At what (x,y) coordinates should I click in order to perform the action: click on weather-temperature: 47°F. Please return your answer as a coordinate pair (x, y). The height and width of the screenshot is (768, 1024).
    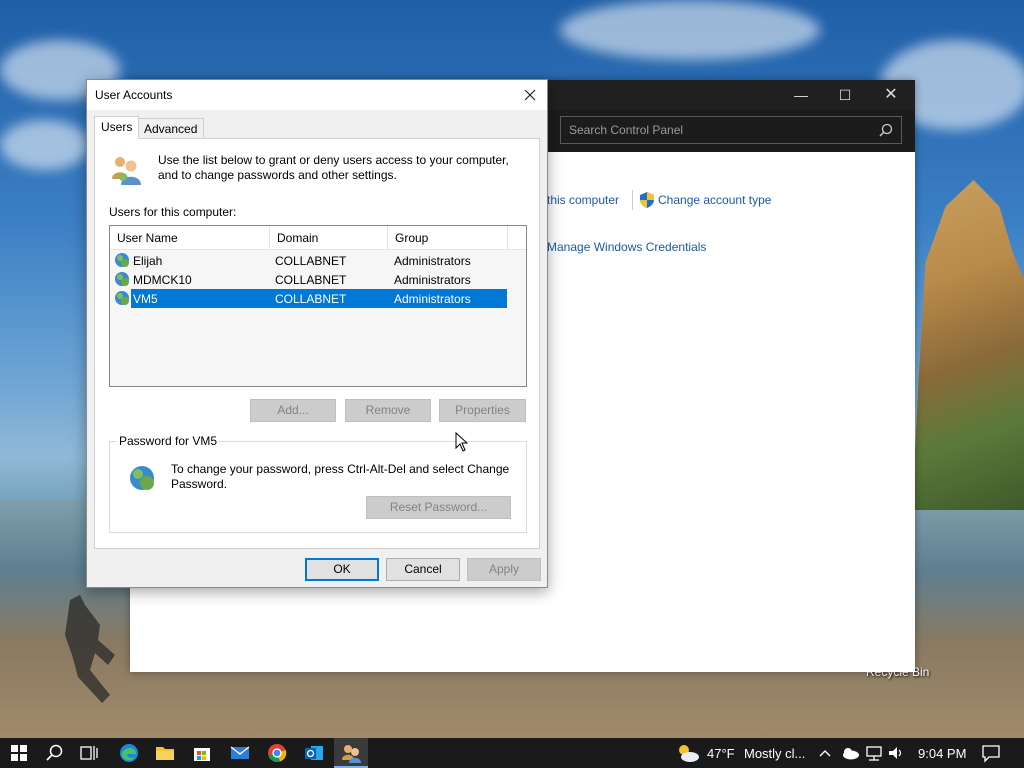
    Looking at the image, I should click on (721, 753).